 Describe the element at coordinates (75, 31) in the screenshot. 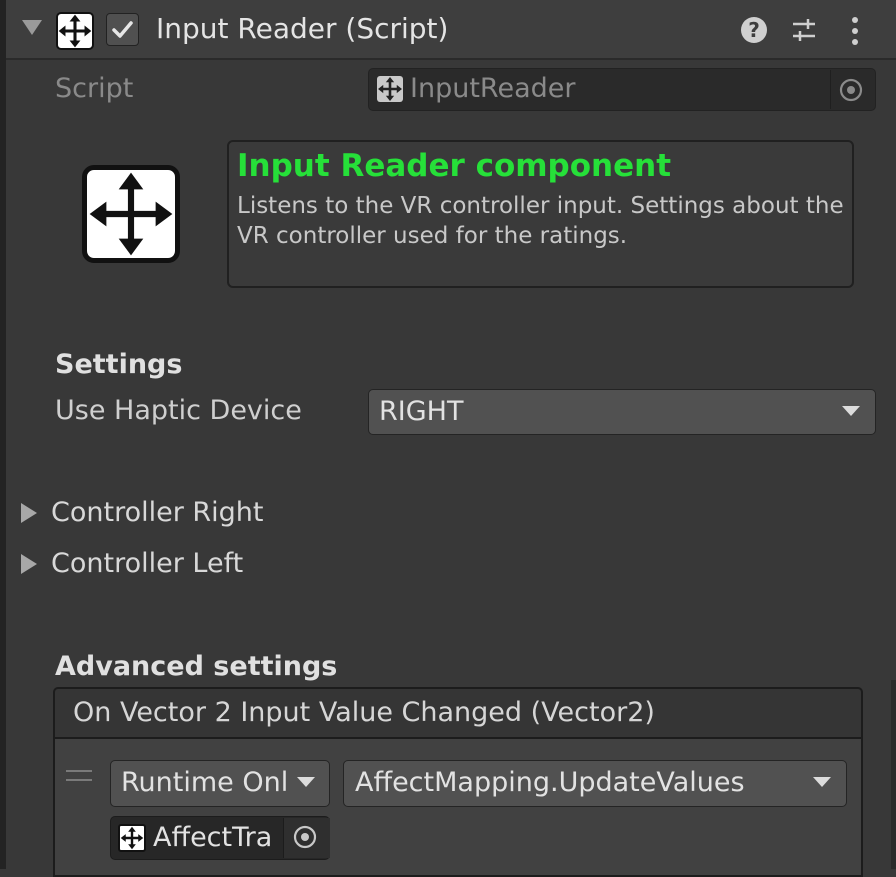

I see `move-arrows-icon` at that location.